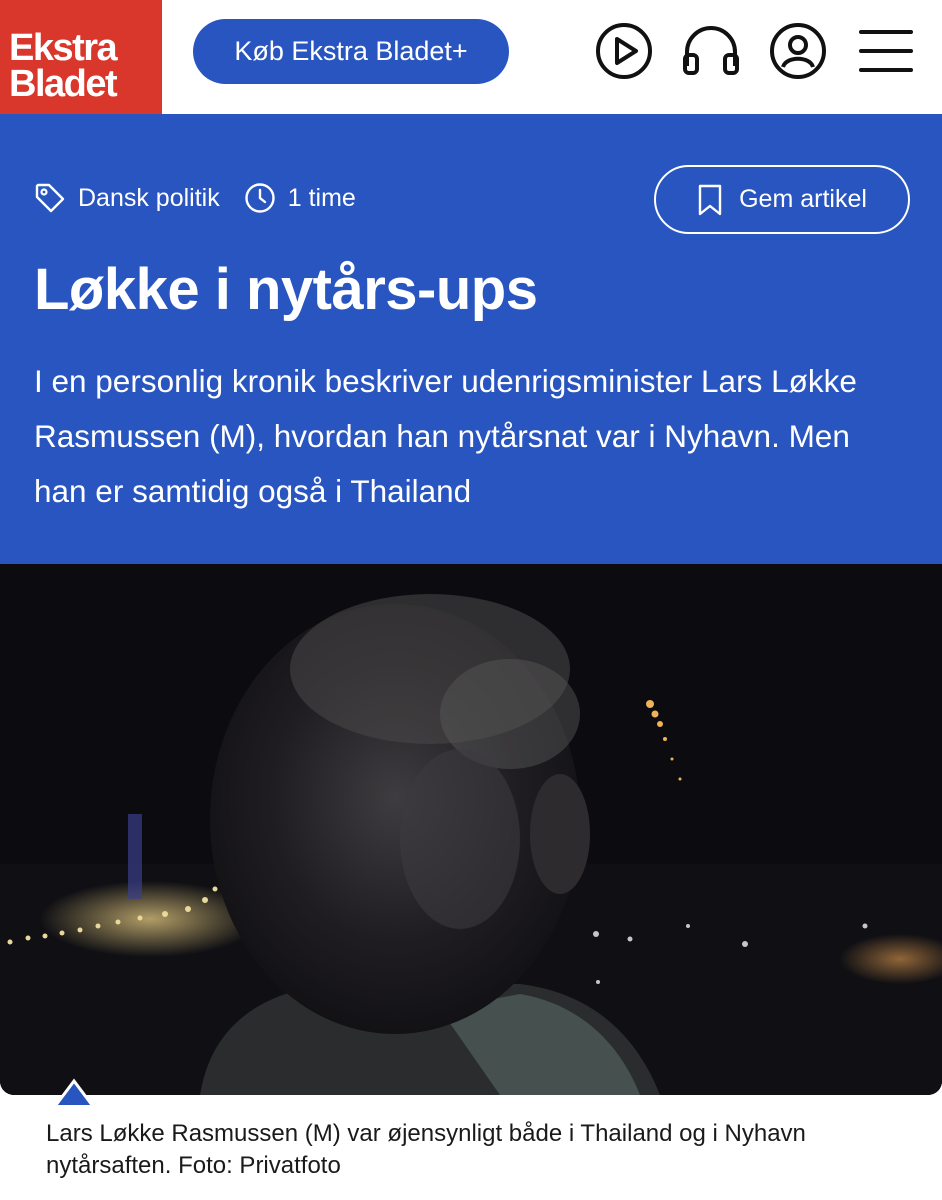 Image resolution: width=942 pixels, height=1200 pixels. I want to click on article-headline: Løkke i nytårs-ups, so click(286, 289).